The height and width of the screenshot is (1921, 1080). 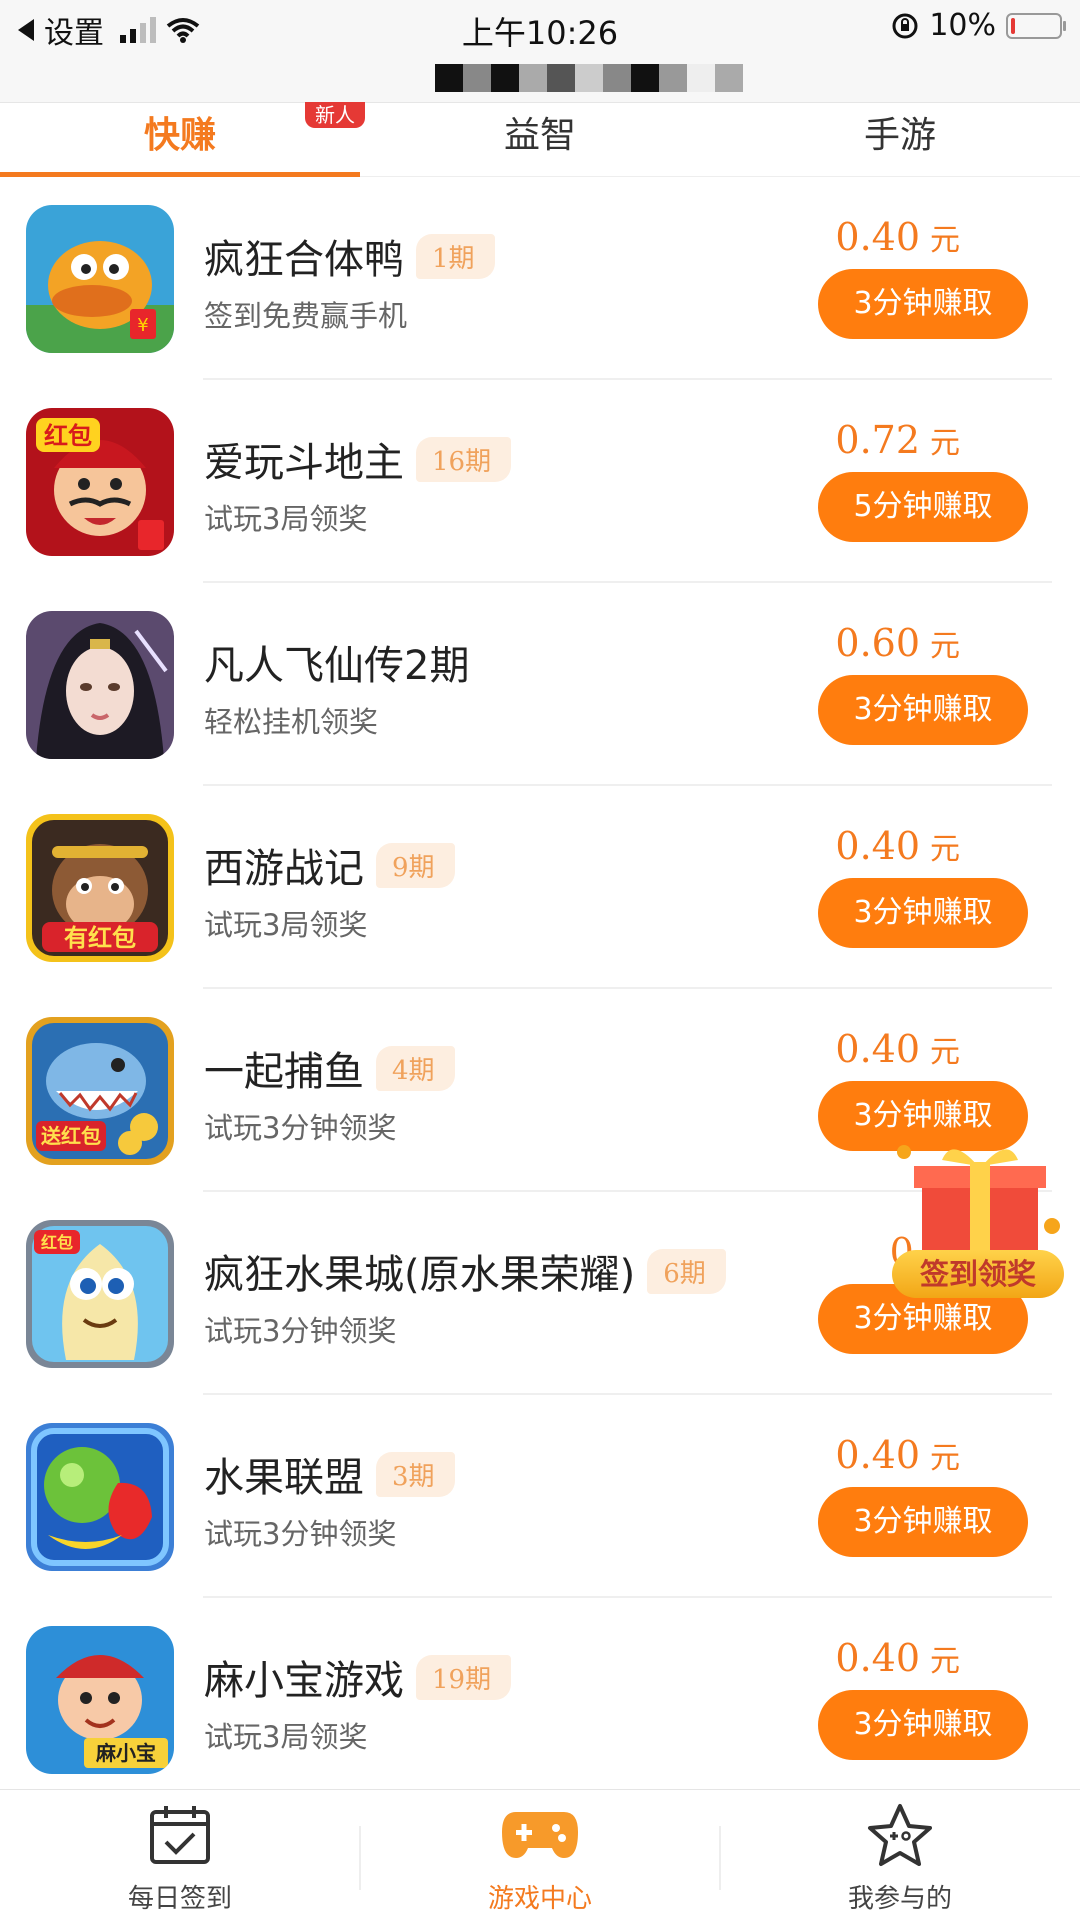 What do you see at coordinates (540, 278) in the screenshot?
I see `game-item: ¥ 疯狂合体鸭 1期 签到免费赢手机 0.40 元 3分钟赚取` at bounding box center [540, 278].